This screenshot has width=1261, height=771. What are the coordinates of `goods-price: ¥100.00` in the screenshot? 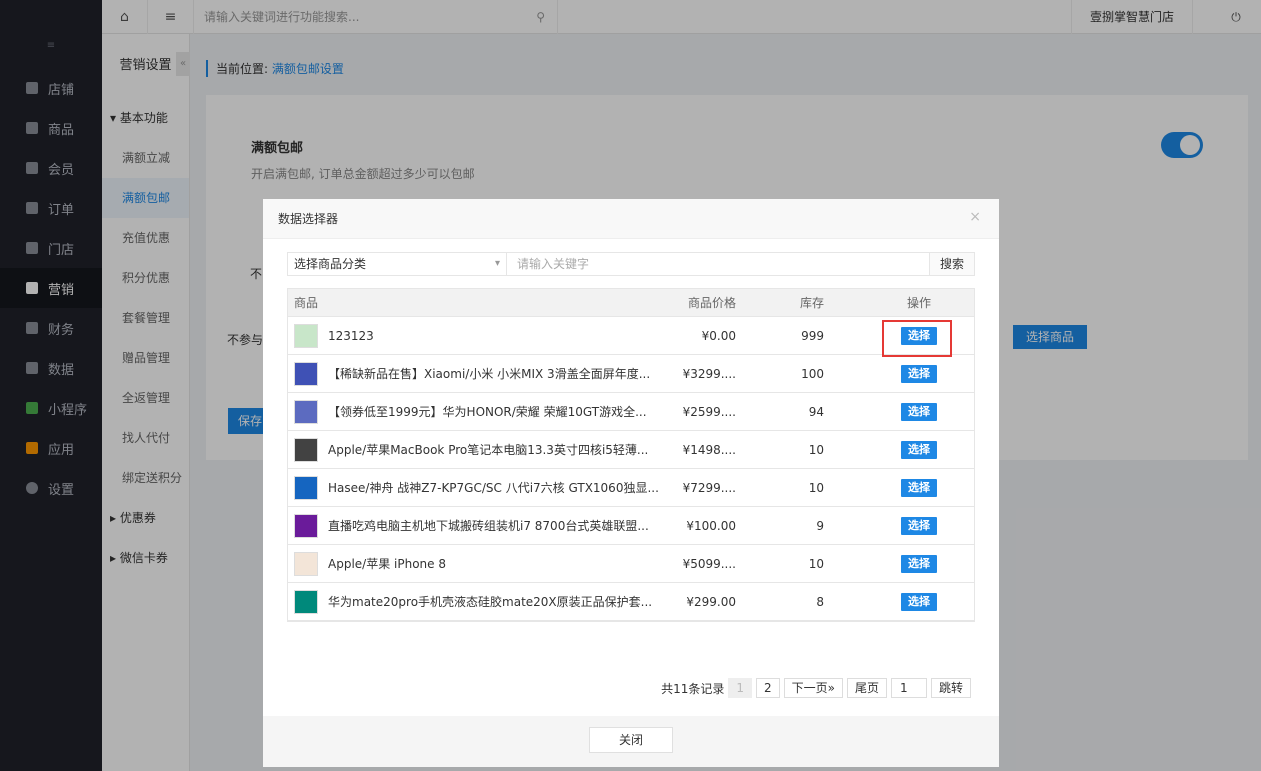 It's located at (711, 525).